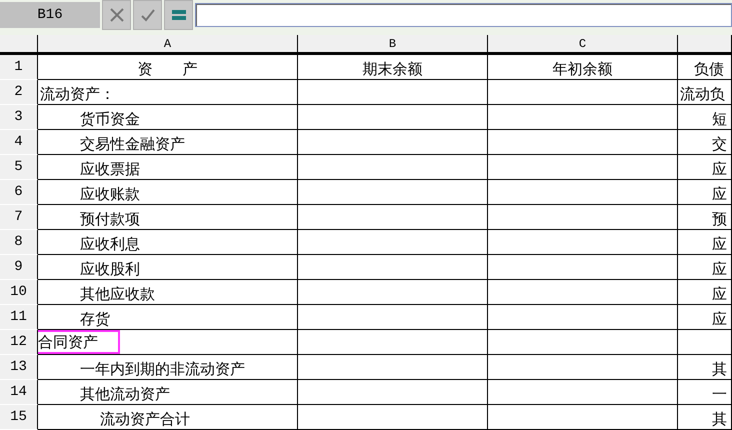 Image resolution: width=732 pixels, height=430 pixels. What do you see at coordinates (19, 242) in the screenshot?
I see `row-header: 8` at bounding box center [19, 242].